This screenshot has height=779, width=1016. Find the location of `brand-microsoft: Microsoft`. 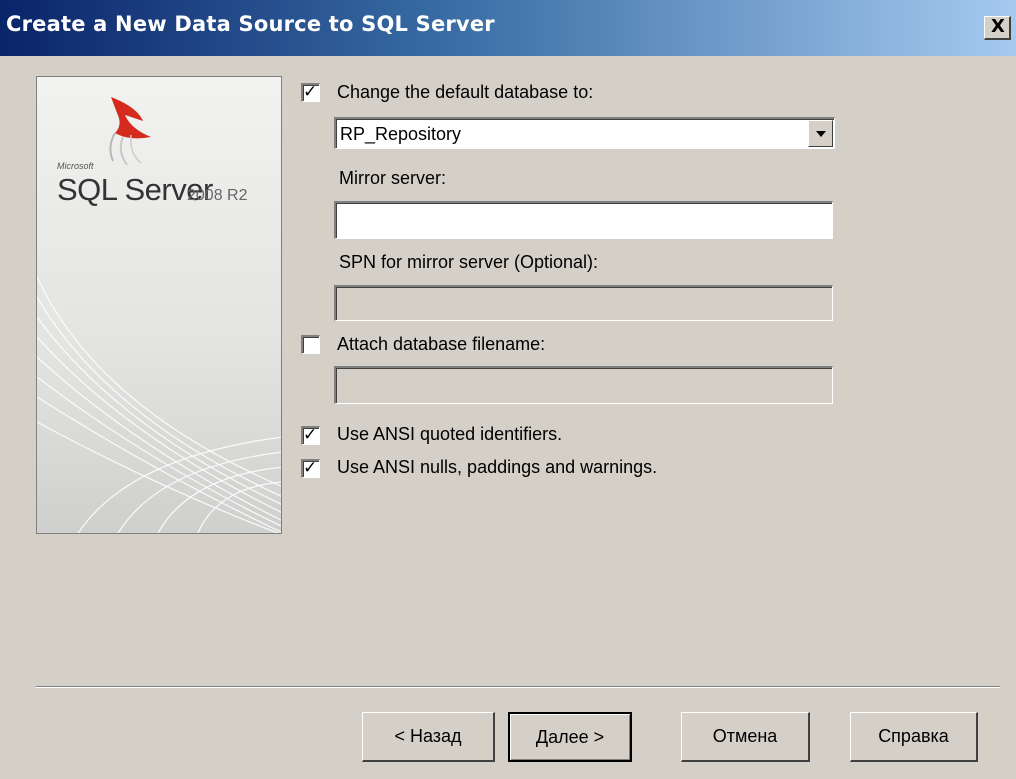

brand-microsoft: Microsoft is located at coordinates (75, 166).